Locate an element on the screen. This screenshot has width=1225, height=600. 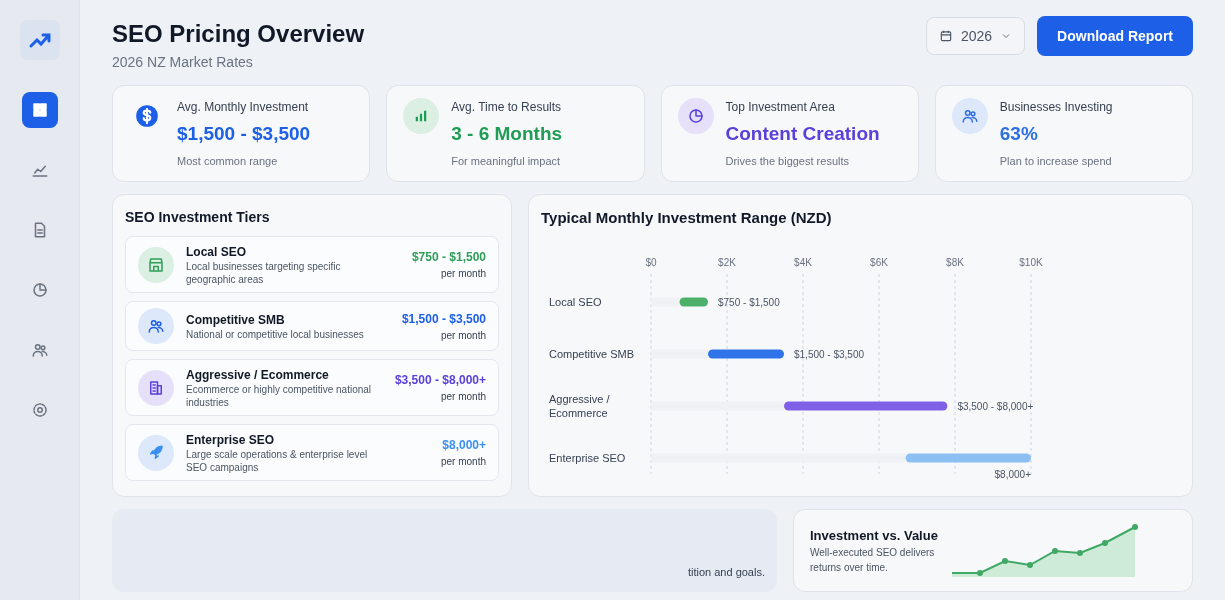
range-value-label: $8,000+ is located at coordinates (1012, 474).